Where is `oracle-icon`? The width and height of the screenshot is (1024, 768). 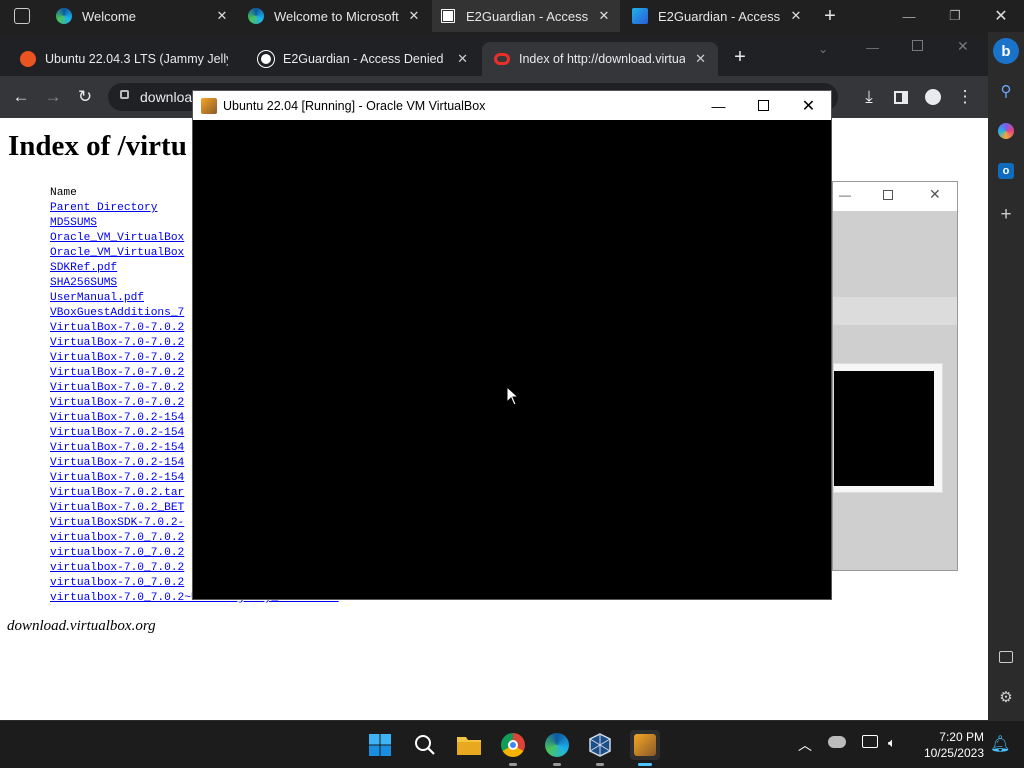
oracle-icon is located at coordinates (502, 59).